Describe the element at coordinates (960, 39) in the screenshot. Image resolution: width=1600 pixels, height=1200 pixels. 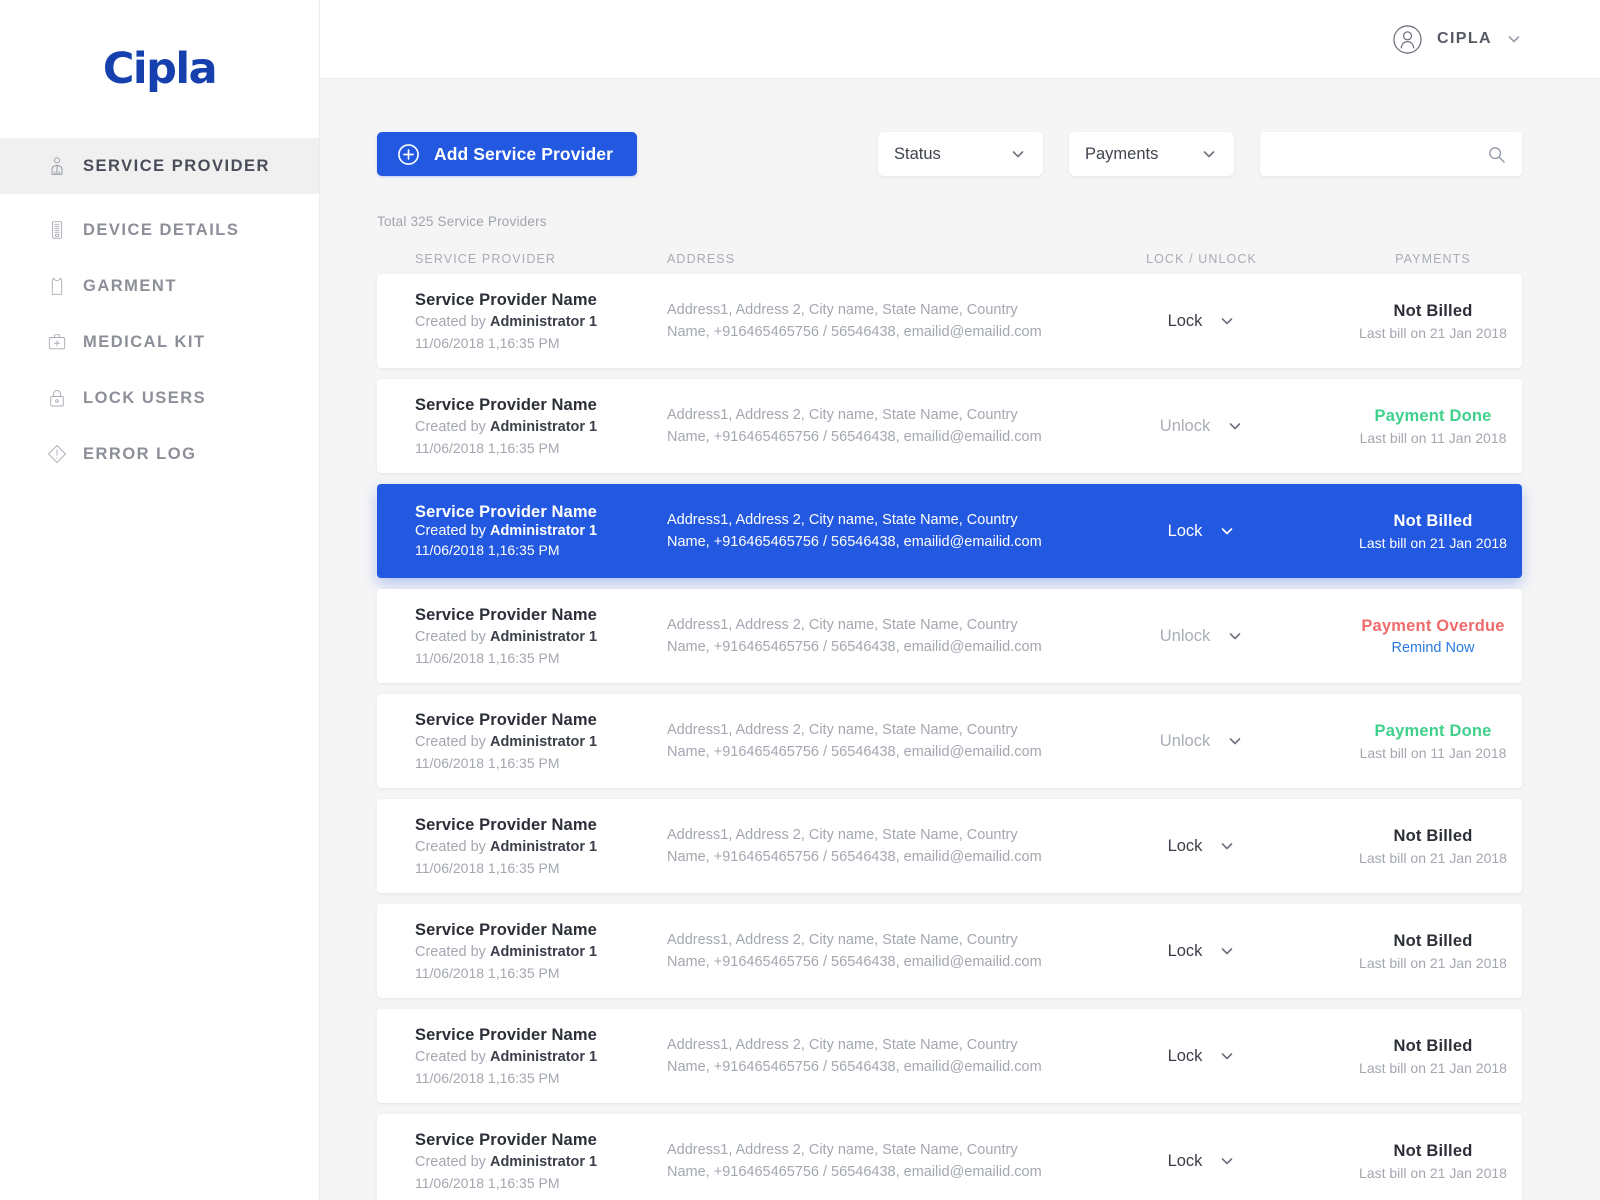
I see `top-bar: CIPLA` at that location.